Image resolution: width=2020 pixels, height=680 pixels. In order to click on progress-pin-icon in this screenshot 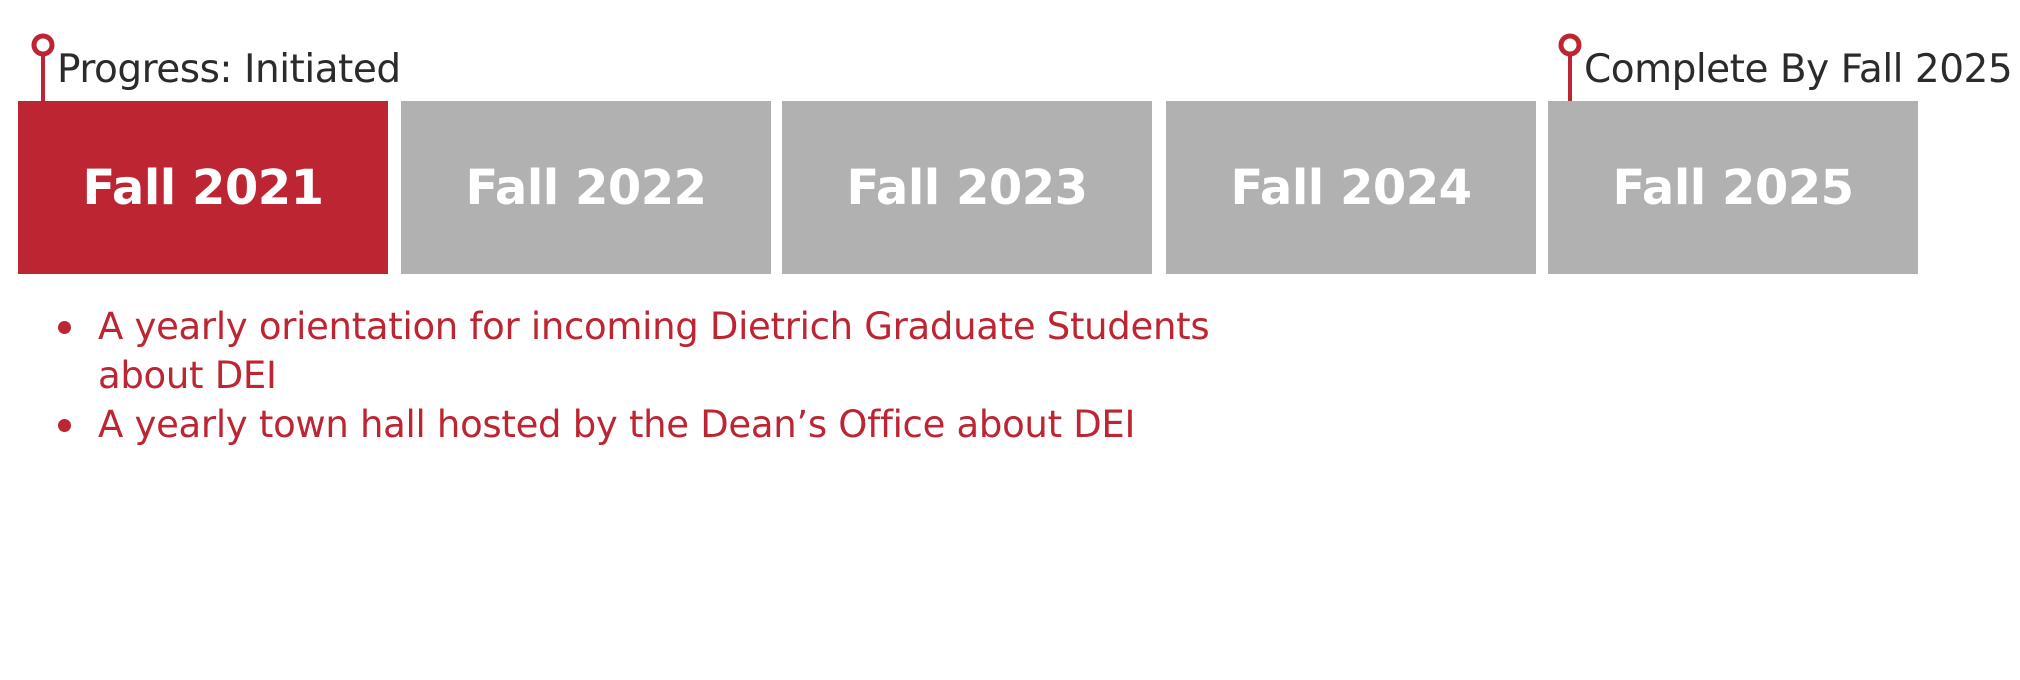, I will do `click(43, 67)`.